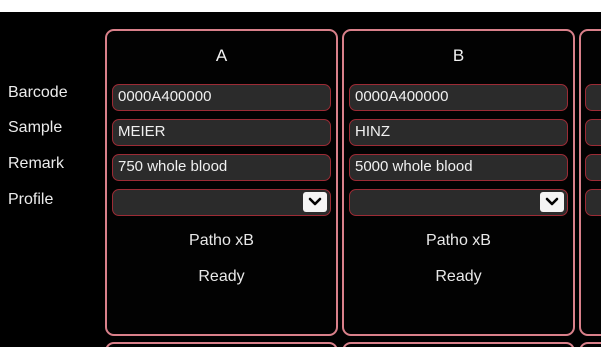 Image resolution: width=601 pixels, height=347 pixels. What do you see at coordinates (38, 92) in the screenshot?
I see `barcode-label: Barcode` at bounding box center [38, 92].